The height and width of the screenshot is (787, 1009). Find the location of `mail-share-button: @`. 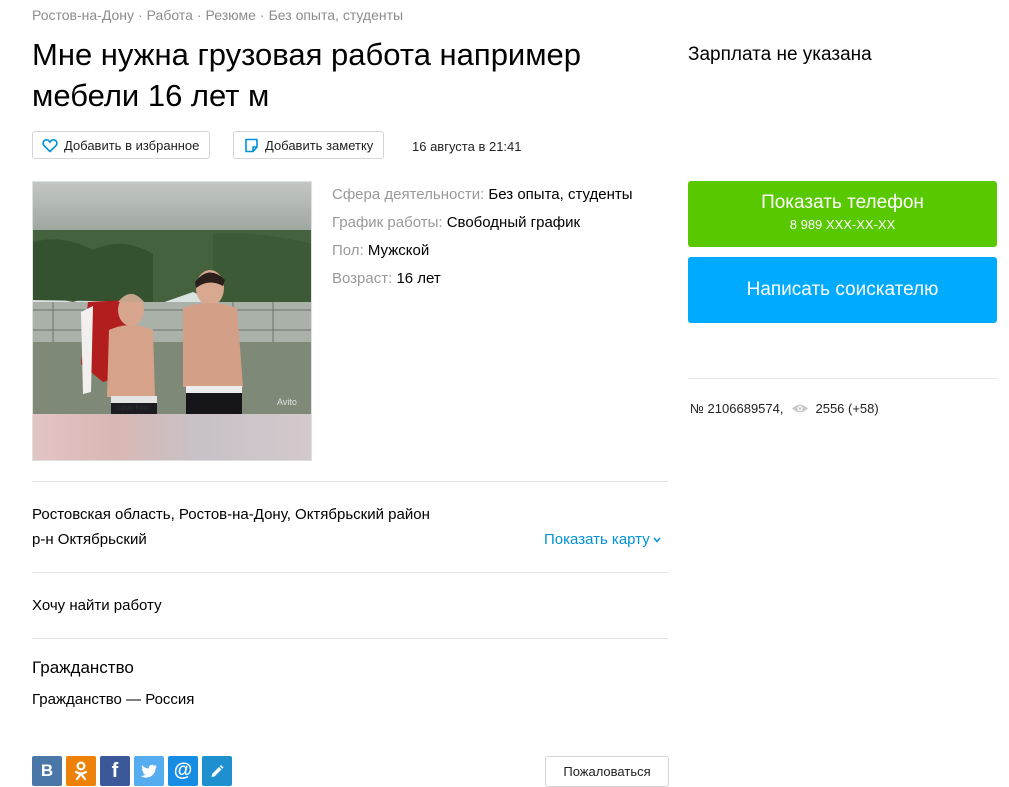

mail-share-button: @ is located at coordinates (183, 771).